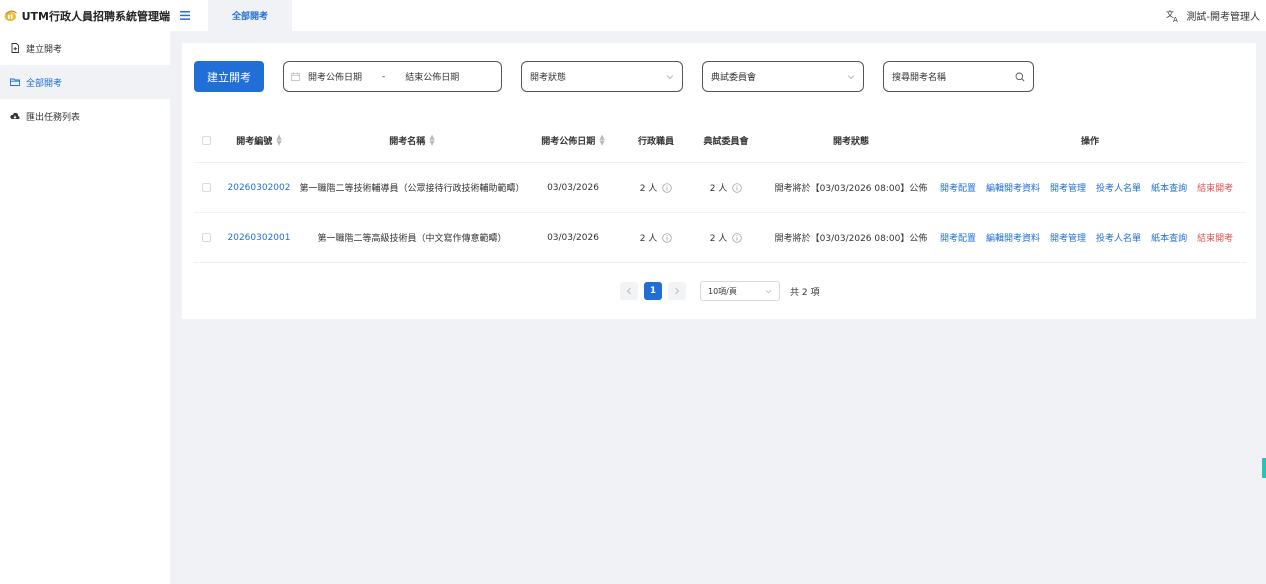  Describe the element at coordinates (734, 78) in the screenshot. I see `committee-select-placeholder: 典試委員會` at that location.